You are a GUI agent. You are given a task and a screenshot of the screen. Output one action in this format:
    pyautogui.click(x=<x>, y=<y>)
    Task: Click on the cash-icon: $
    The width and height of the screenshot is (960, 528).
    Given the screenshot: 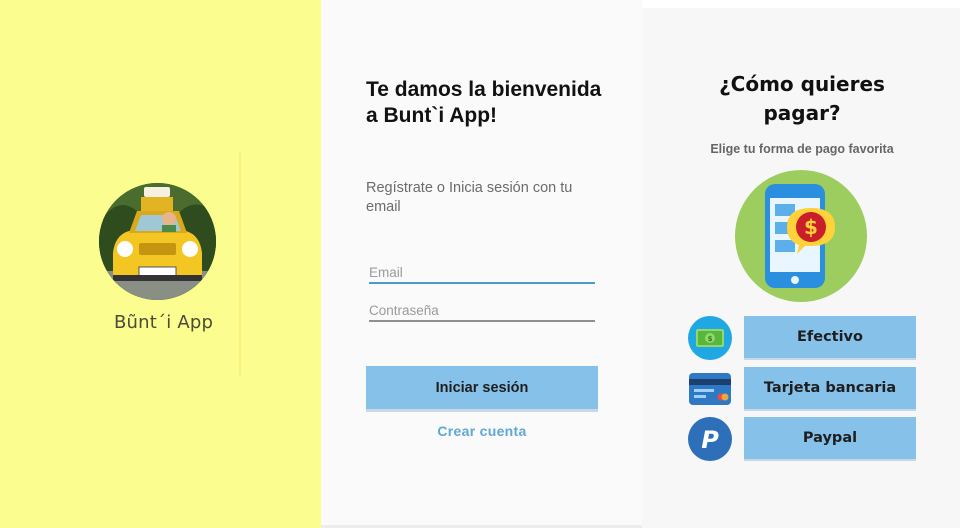 What is the action you would take?
    pyautogui.click(x=710, y=338)
    